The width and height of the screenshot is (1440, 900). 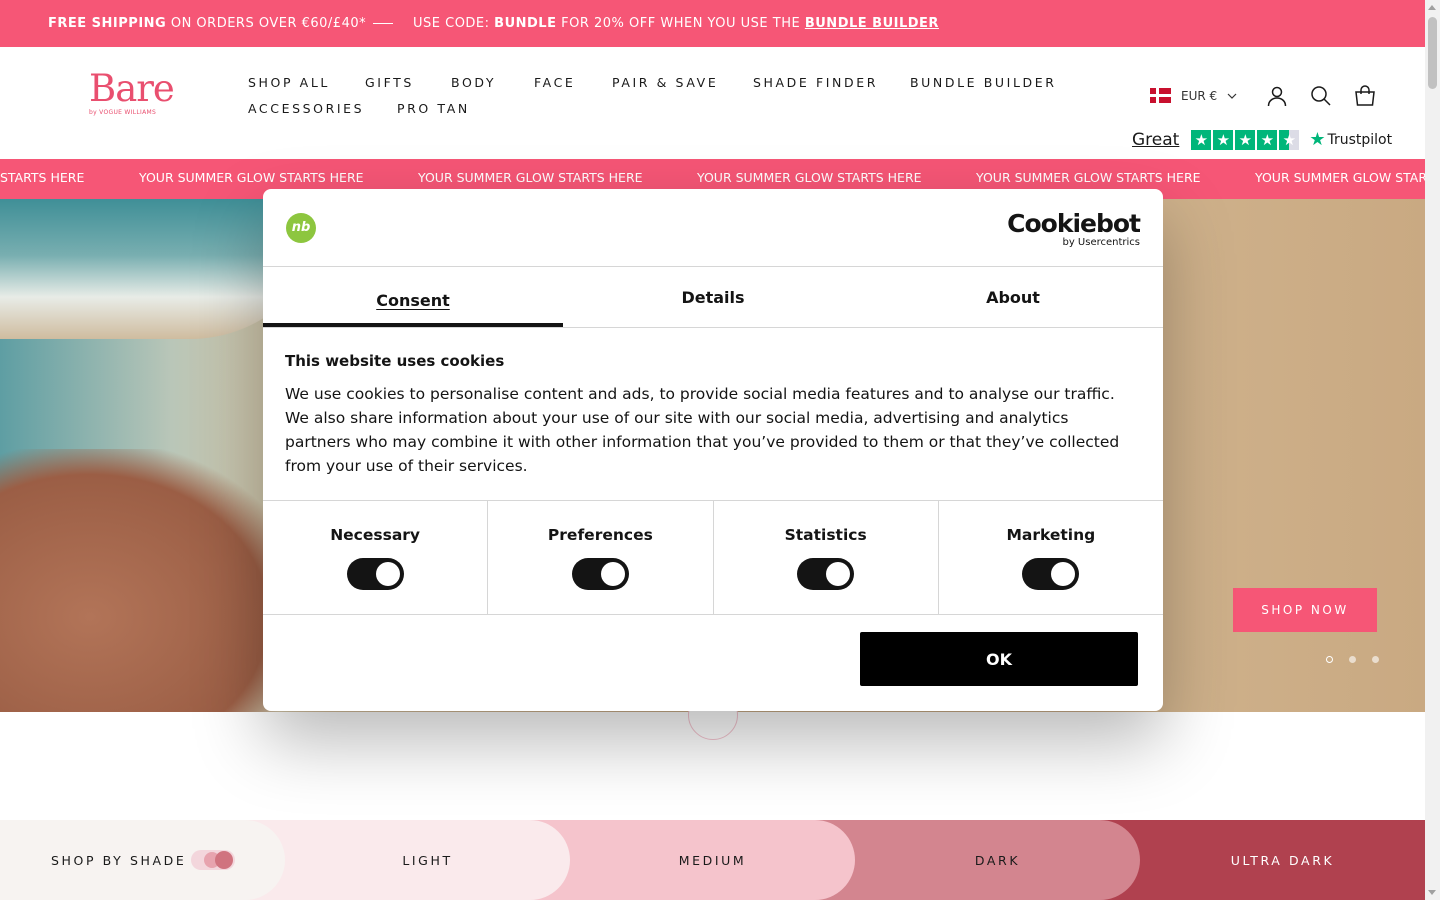 What do you see at coordinates (413, 297) in the screenshot?
I see `tab-consent: Consent` at bounding box center [413, 297].